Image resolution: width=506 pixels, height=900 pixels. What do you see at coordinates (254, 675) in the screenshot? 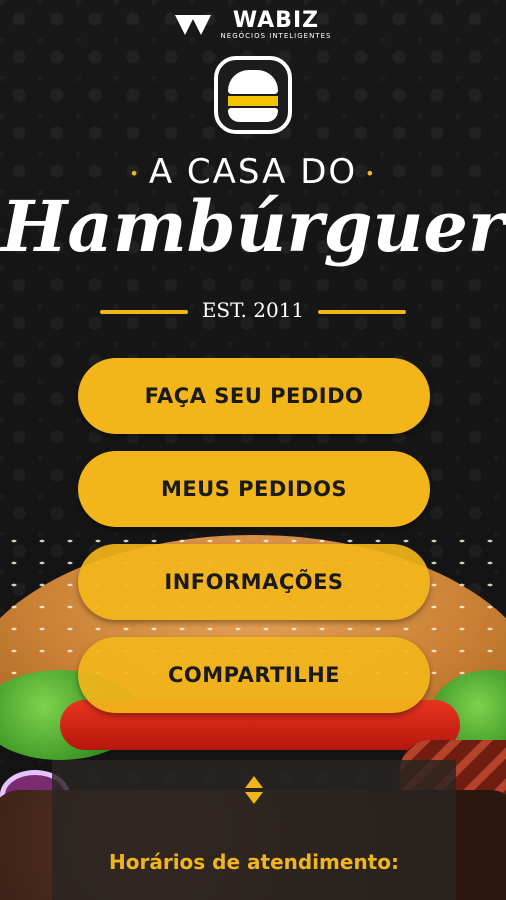
I see `share-button: COMPARTILHE` at bounding box center [254, 675].